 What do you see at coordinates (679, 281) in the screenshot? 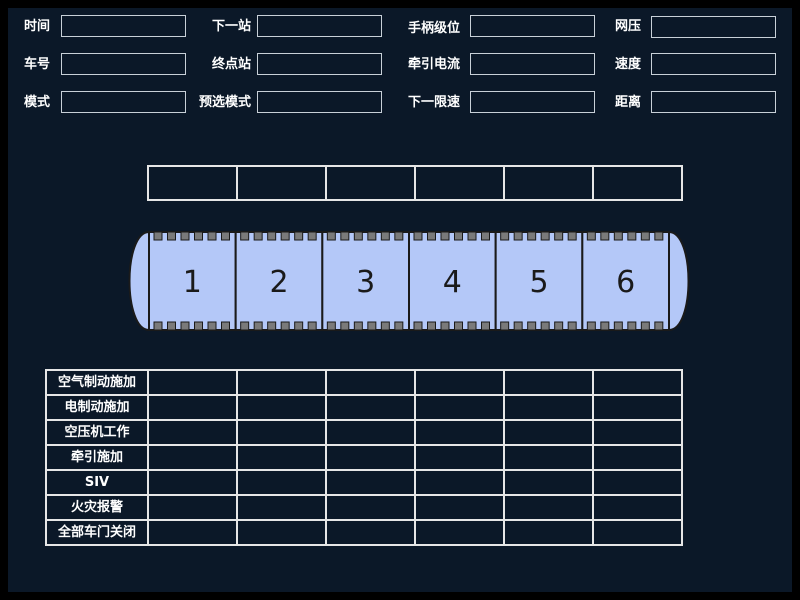
I see `train-cab-right` at bounding box center [679, 281].